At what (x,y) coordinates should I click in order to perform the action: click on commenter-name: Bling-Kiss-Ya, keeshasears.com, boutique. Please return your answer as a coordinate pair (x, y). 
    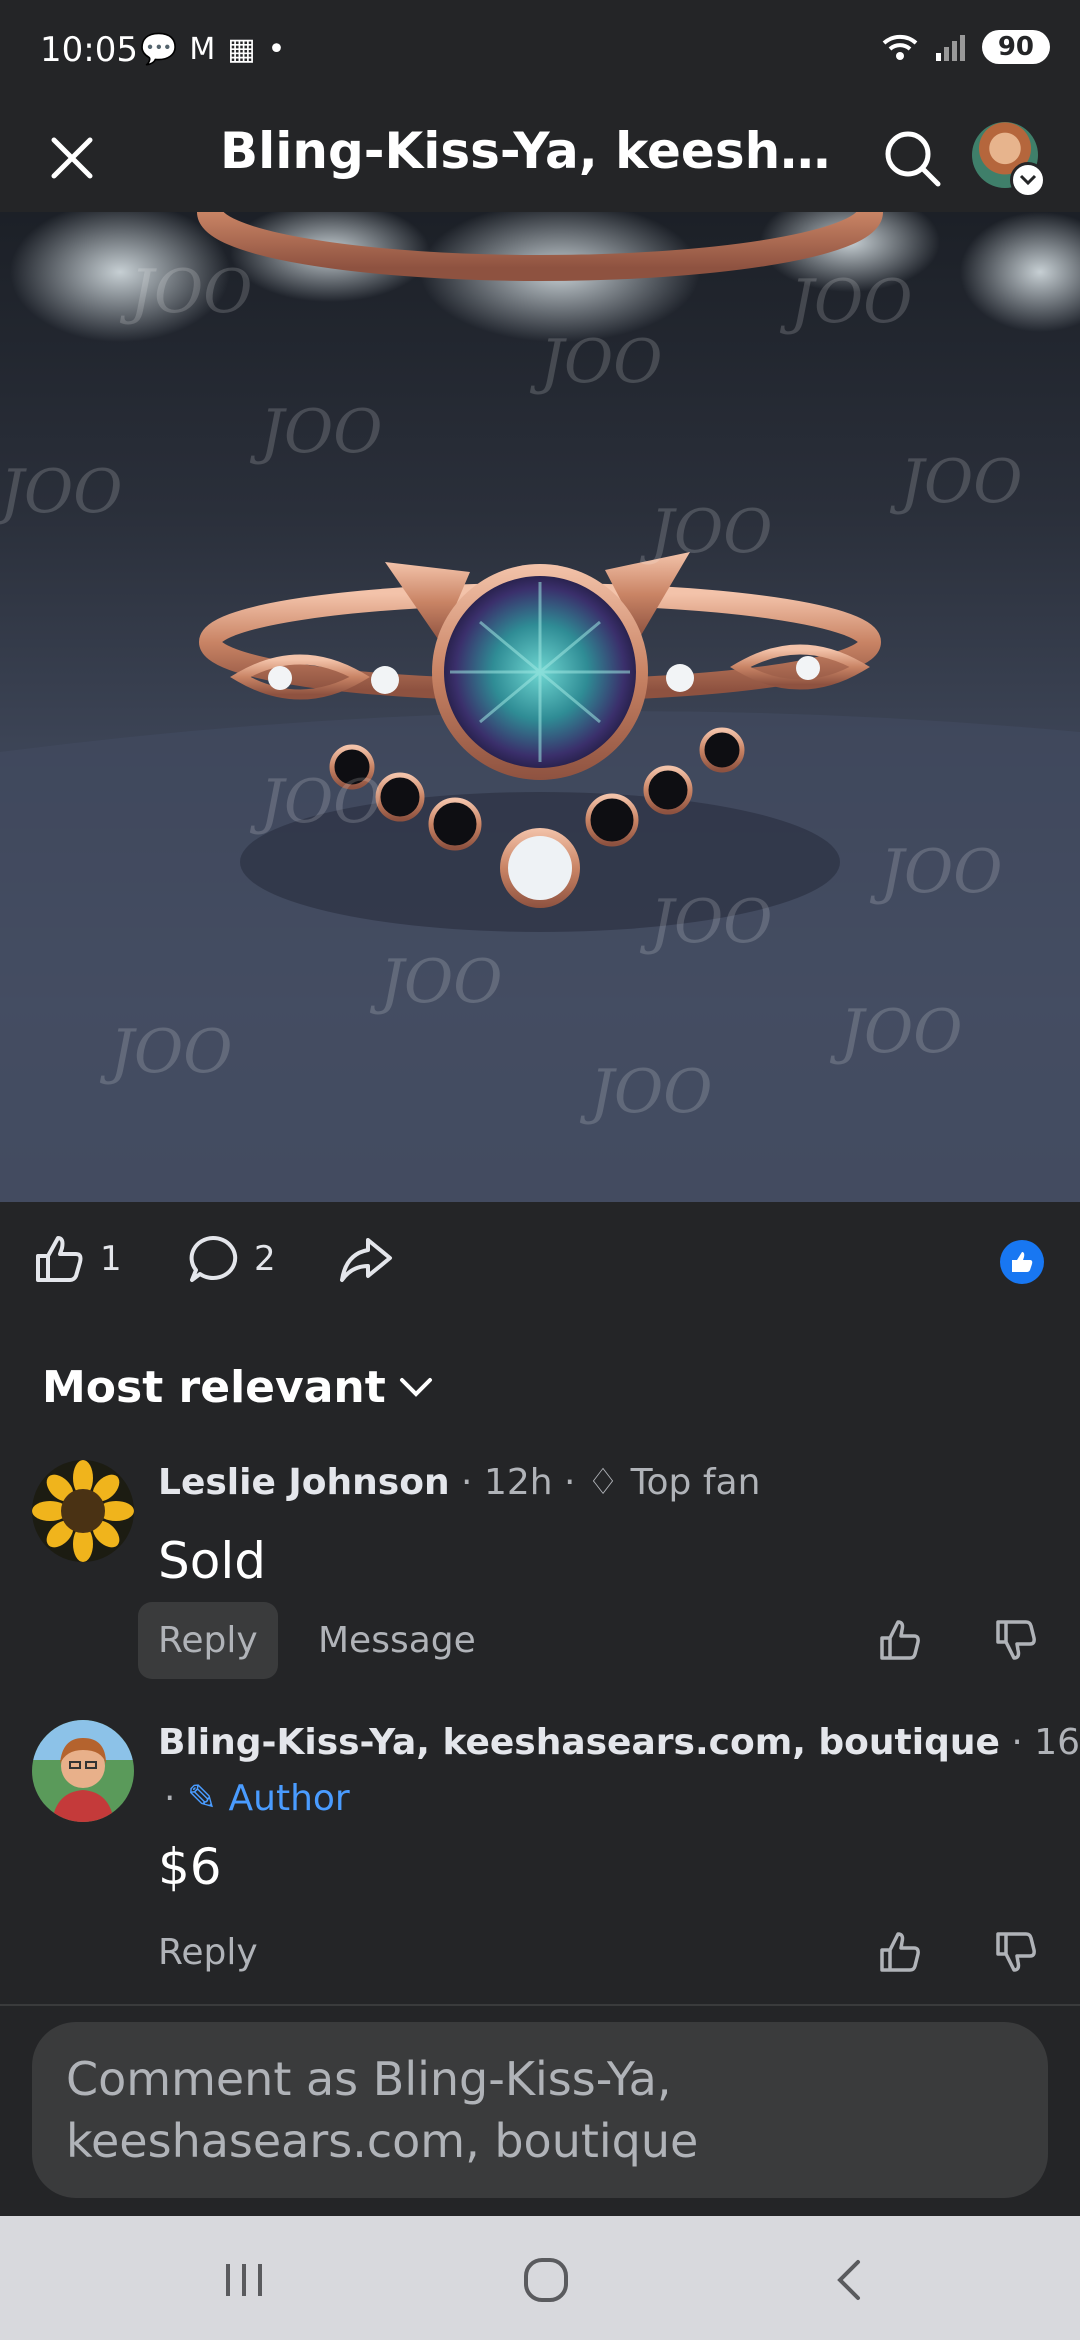
    Looking at the image, I should click on (579, 1742).